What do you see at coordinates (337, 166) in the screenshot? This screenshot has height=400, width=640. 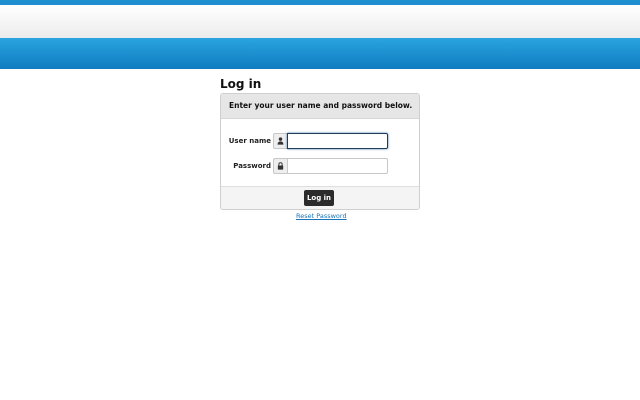 I see `password-input` at bounding box center [337, 166].